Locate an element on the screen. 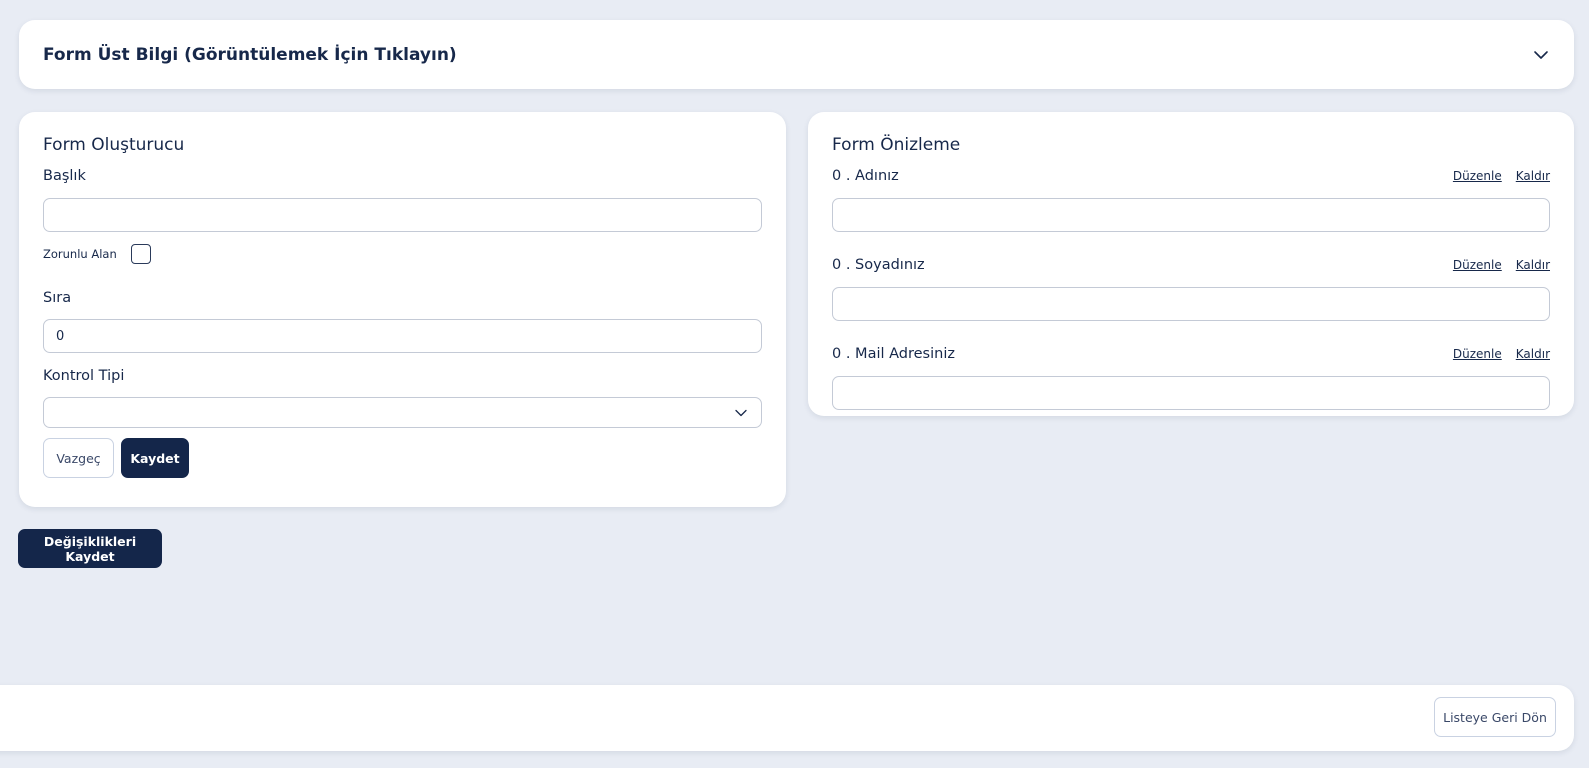 The image size is (1589, 768). preview-field-label: 0 . Soyadınız is located at coordinates (878, 265).